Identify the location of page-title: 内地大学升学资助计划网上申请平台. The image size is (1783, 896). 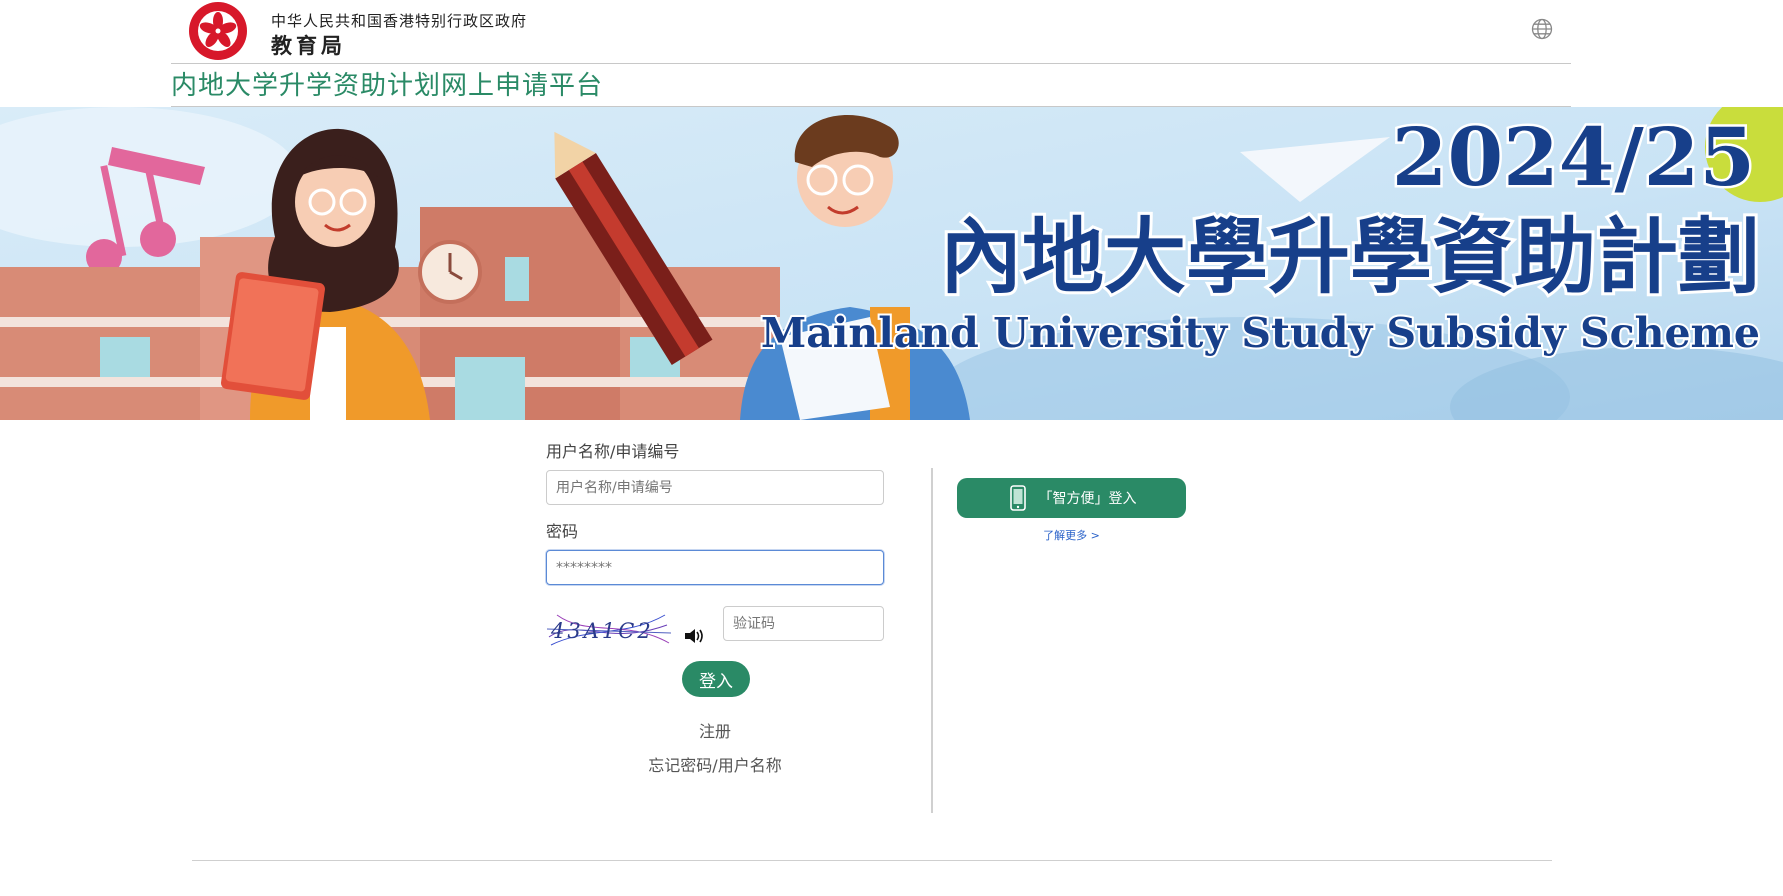
(871, 86).